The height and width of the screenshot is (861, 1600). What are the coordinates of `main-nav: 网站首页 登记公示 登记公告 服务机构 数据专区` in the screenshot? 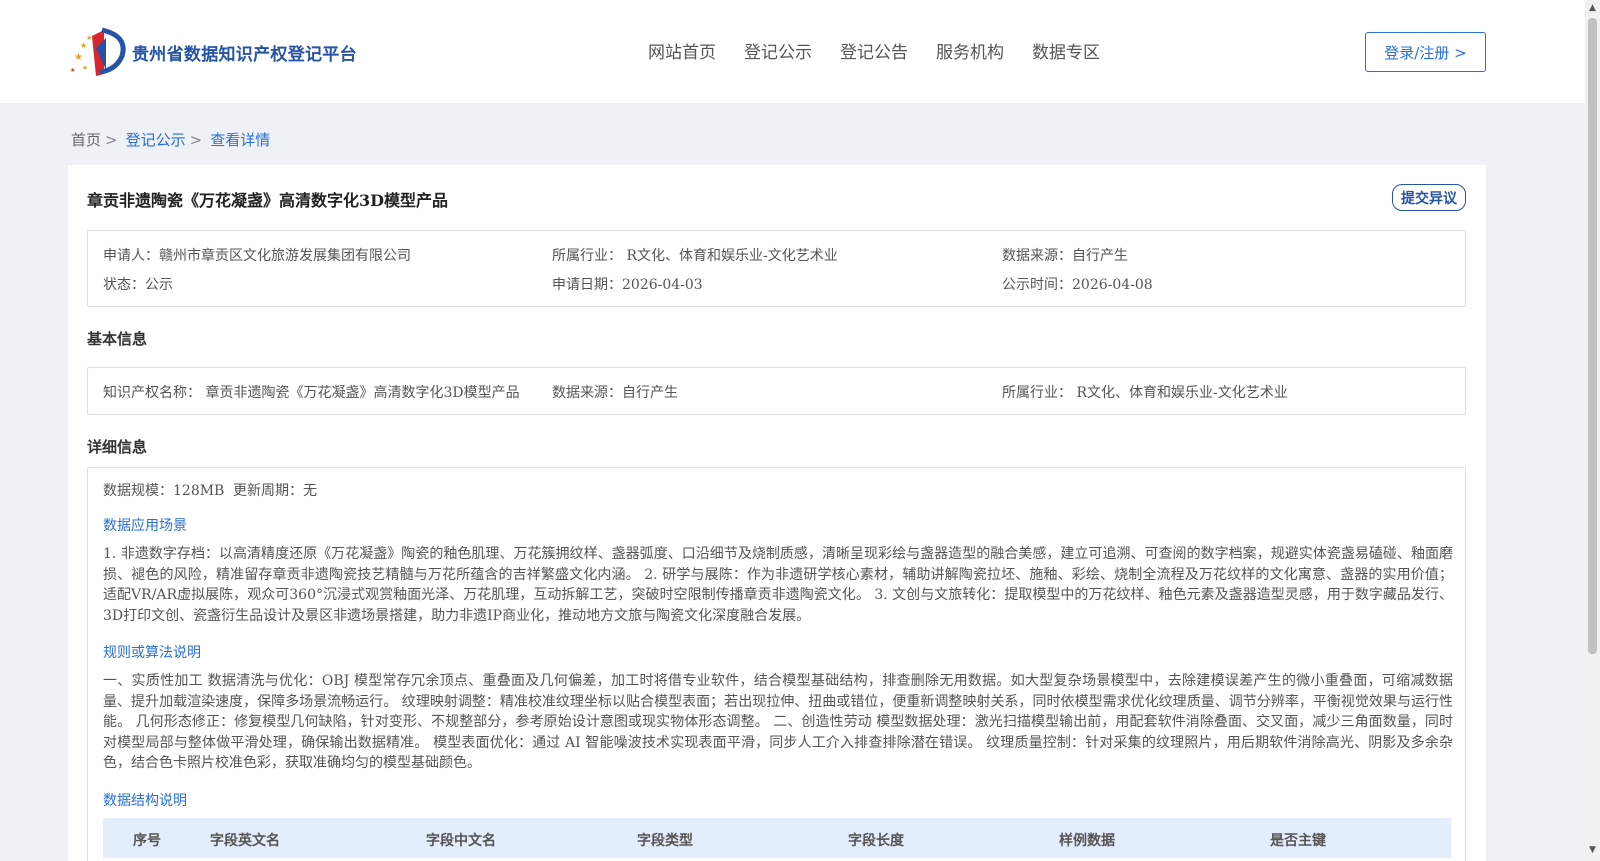 It's located at (888, 50).